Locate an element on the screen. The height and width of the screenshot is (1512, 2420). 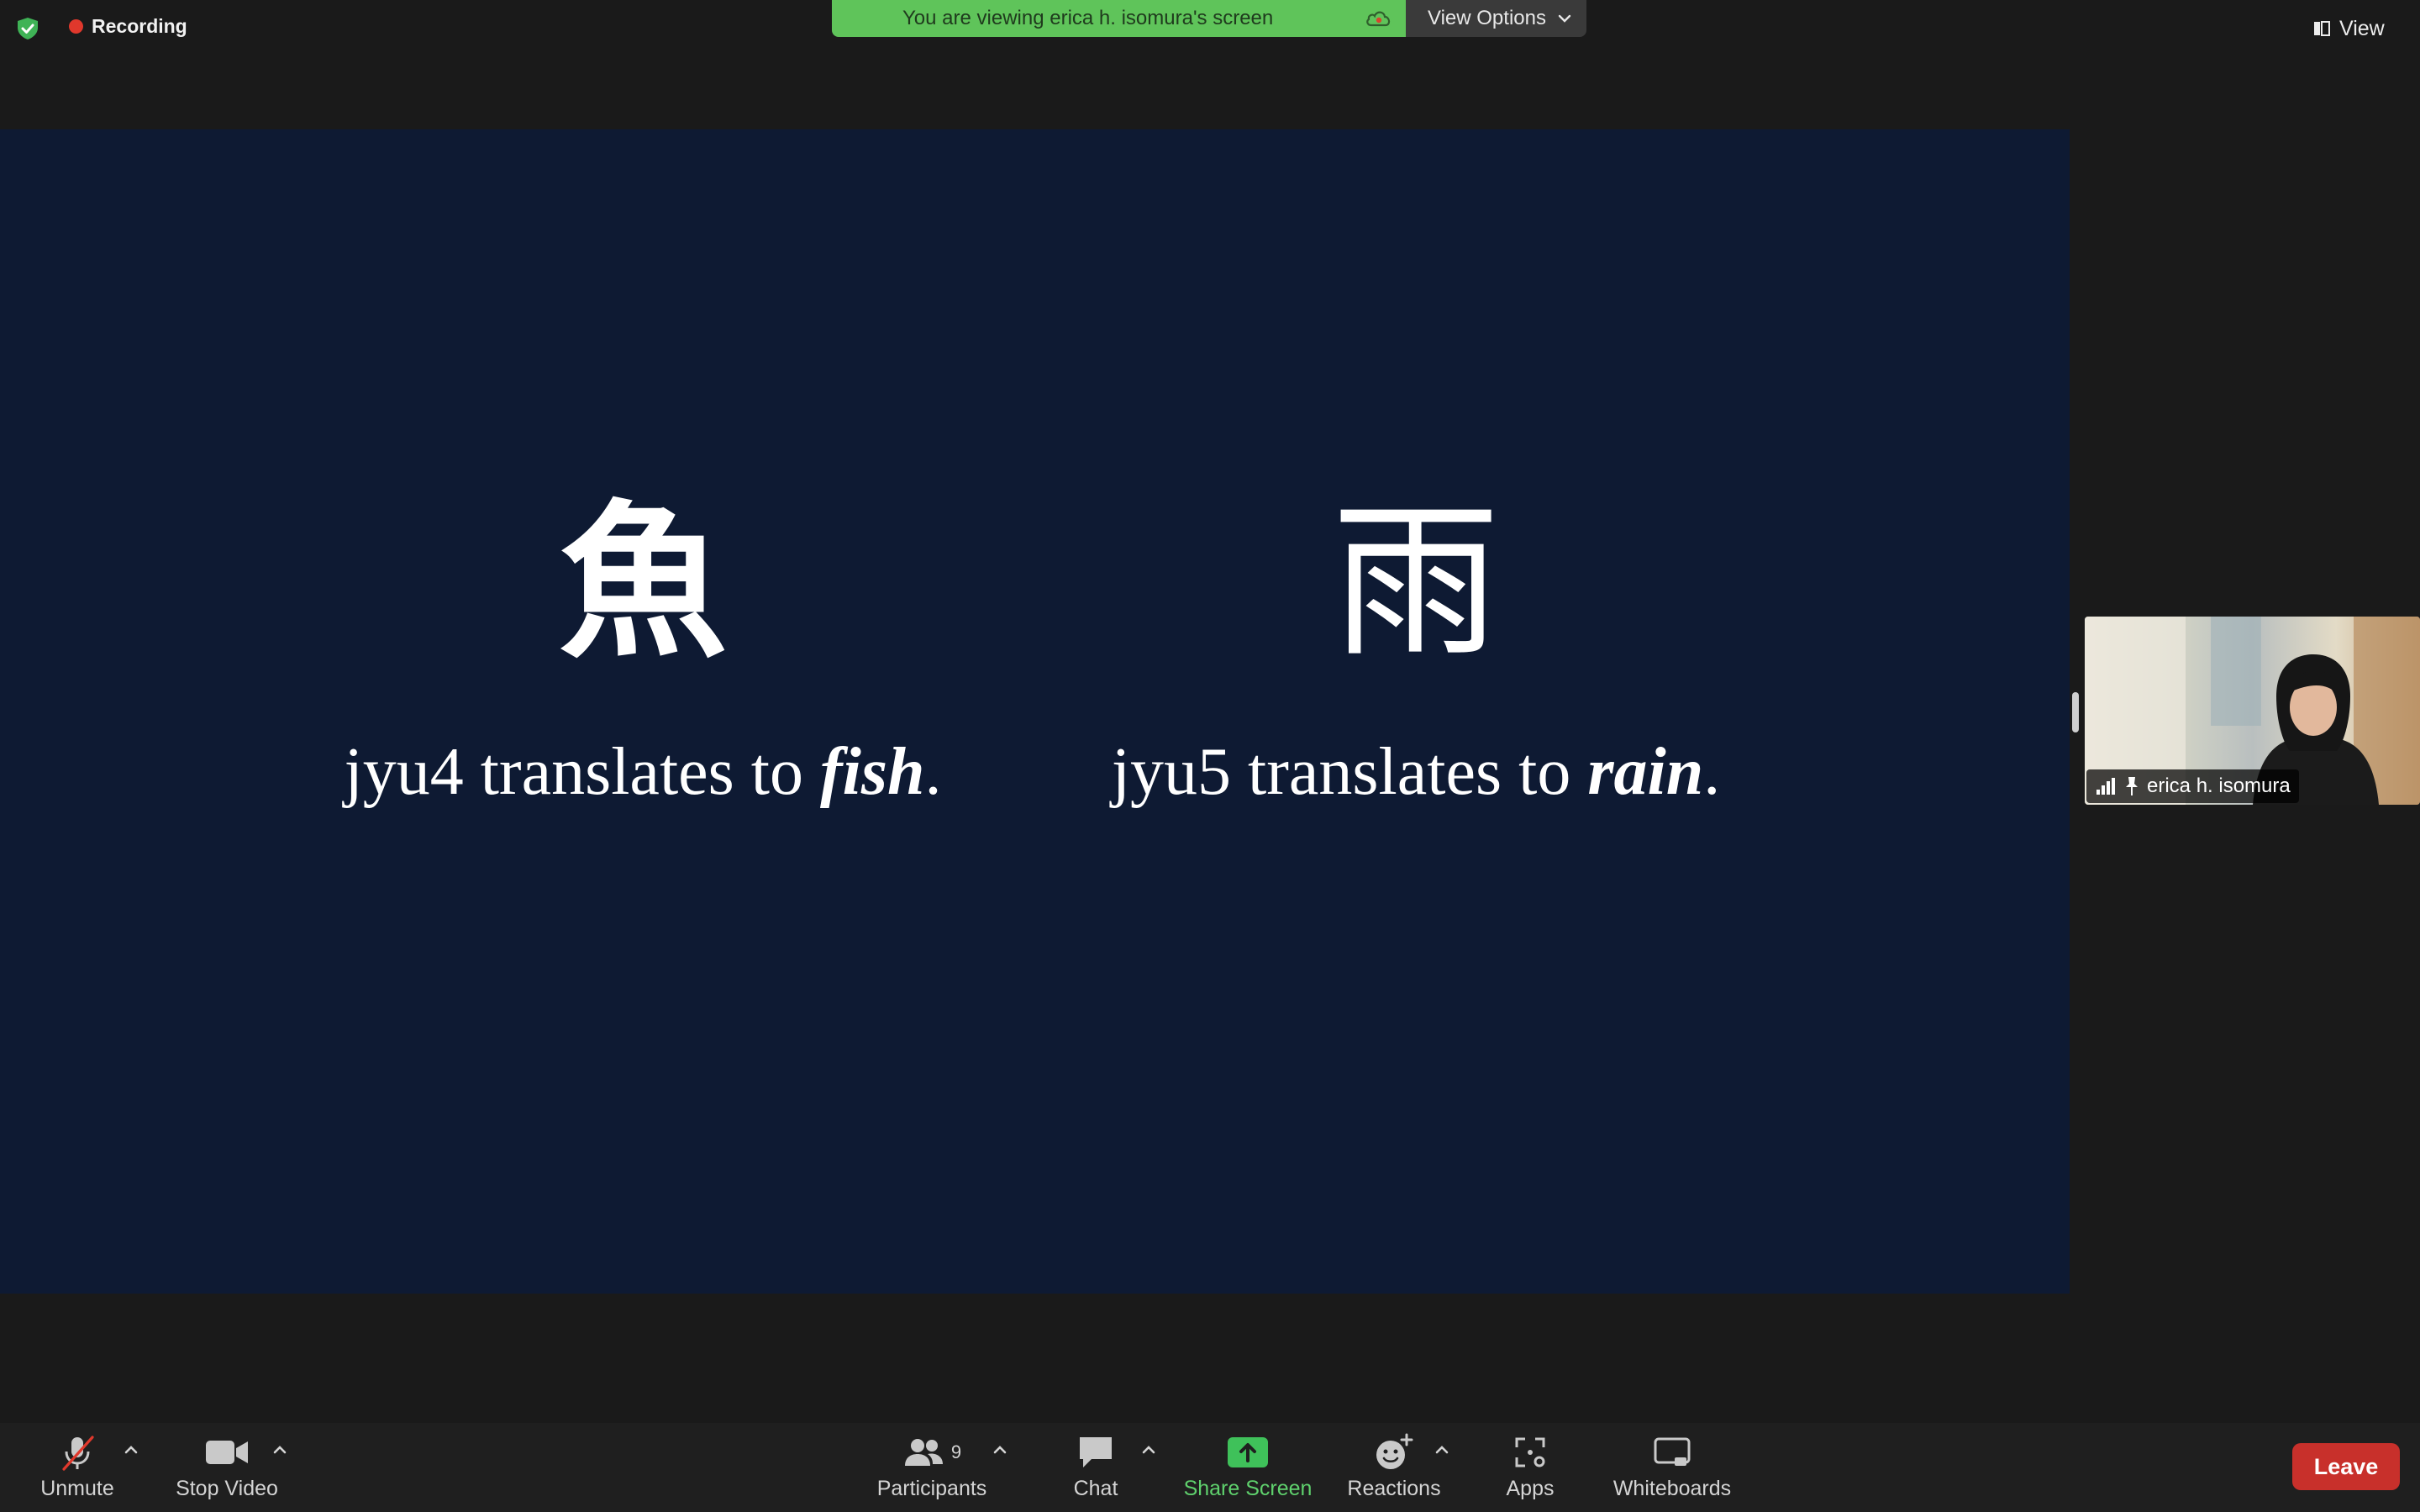
participant-name: erica h. isomura is located at coordinates (2219, 785).